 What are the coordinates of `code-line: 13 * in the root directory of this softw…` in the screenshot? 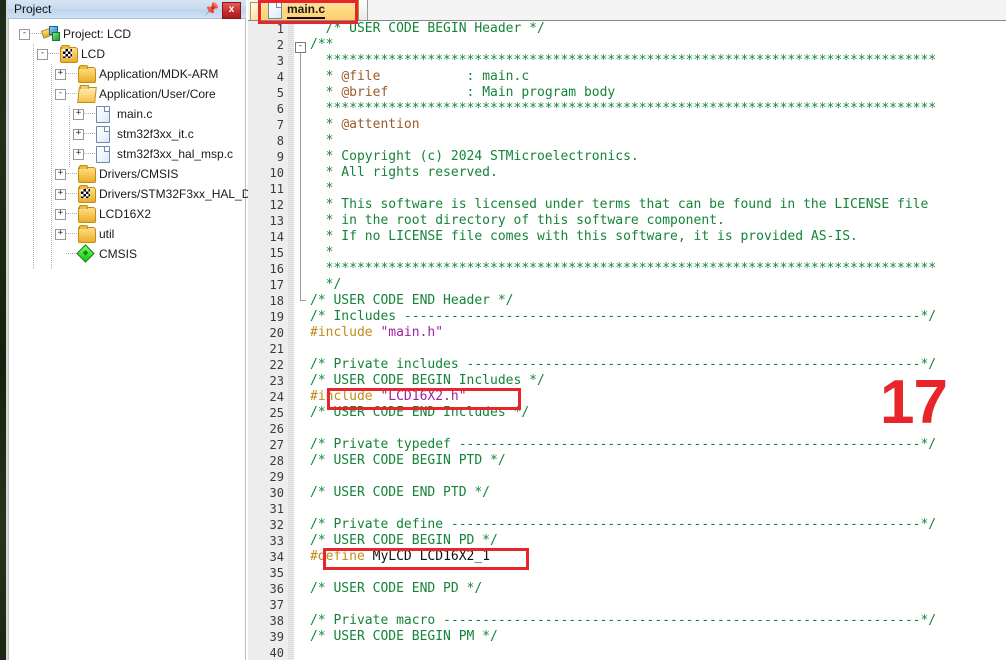 It's located at (627, 221).